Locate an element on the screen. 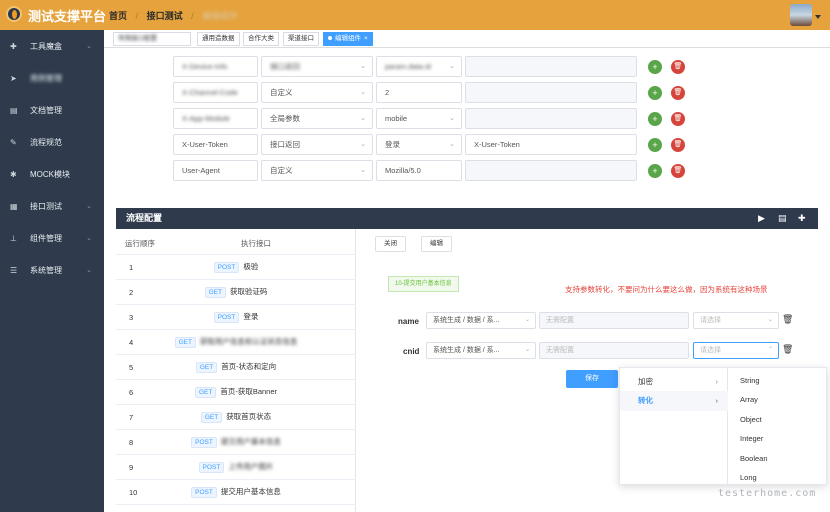  sidebar-item-docs: ▤ 文档管理 is located at coordinates (52, 110).